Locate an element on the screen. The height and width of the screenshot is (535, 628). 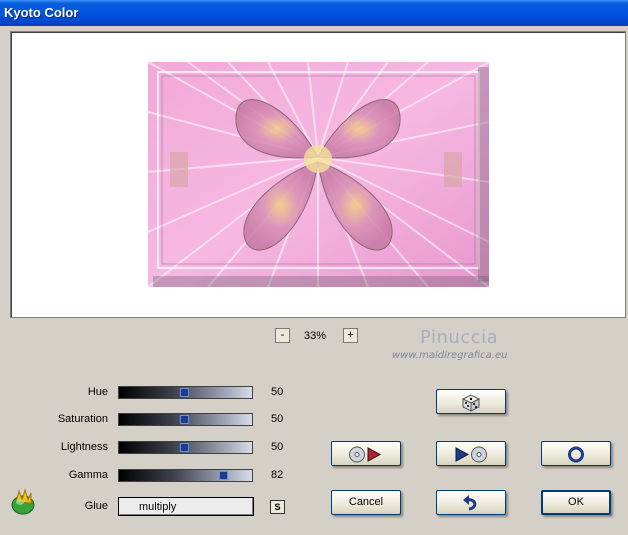
random-button is located at coordinates (471, 401).